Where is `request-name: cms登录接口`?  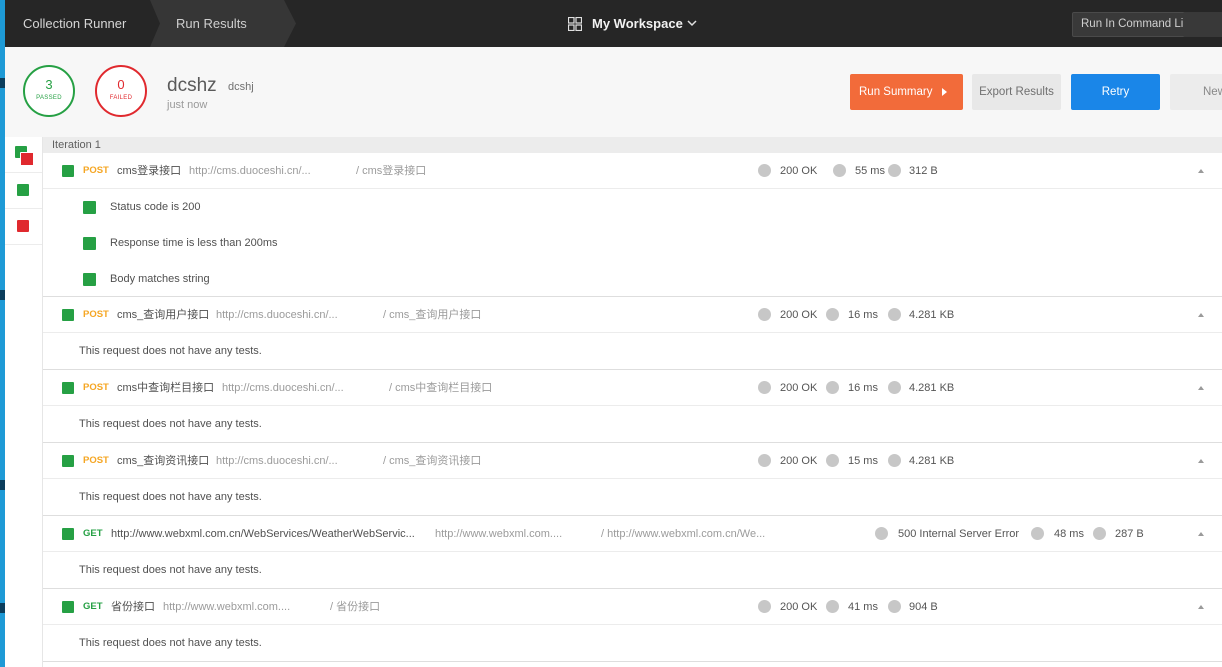 request-name: cms登录接口 is located at coordinates (149, 171).